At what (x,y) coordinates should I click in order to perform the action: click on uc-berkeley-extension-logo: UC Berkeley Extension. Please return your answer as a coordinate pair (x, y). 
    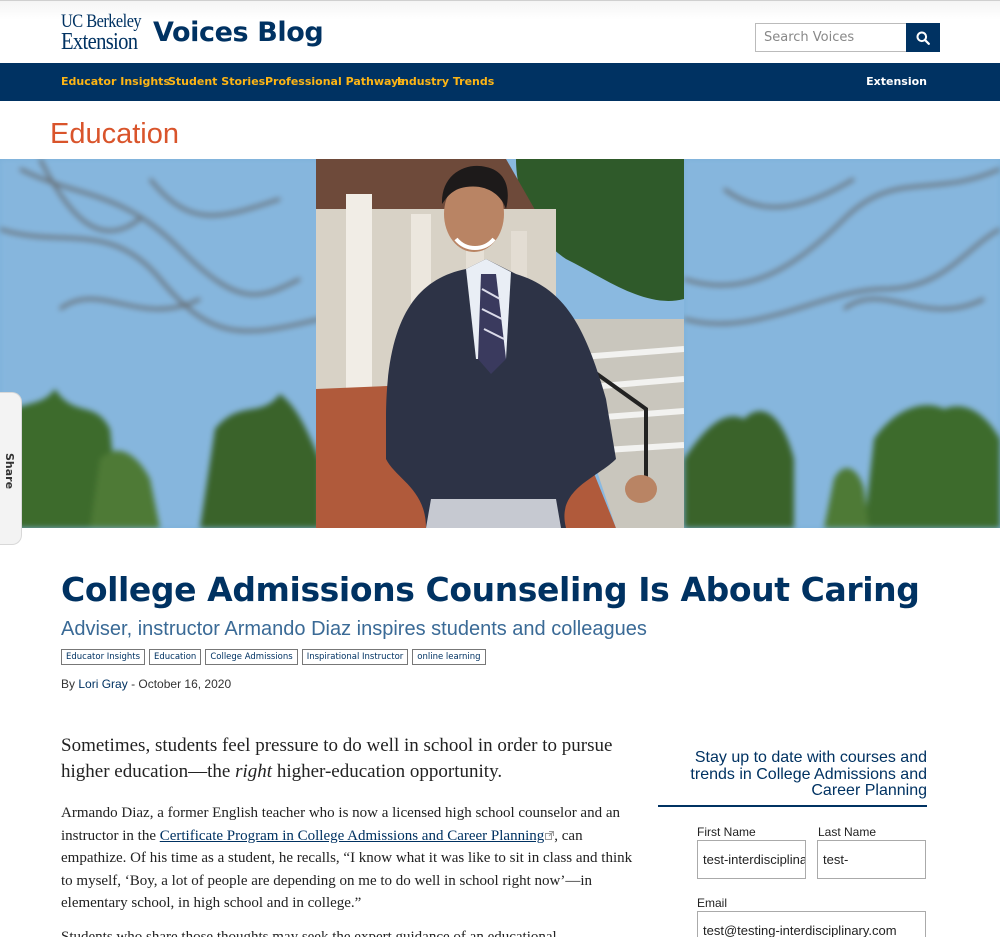
    Looking at the image, I should click on (101, 33).